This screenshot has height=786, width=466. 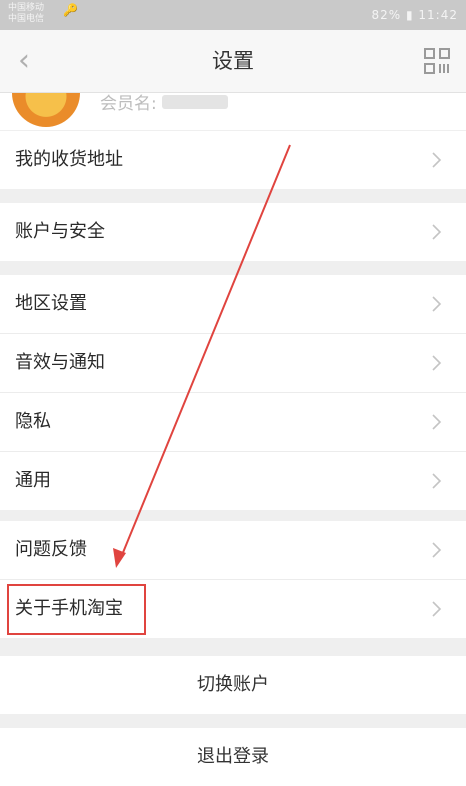 I want to click on battery-icon: ▮, so click(x=409, y=15).